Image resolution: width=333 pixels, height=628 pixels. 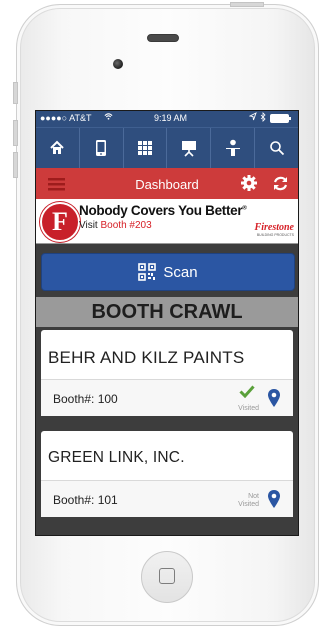 I want to click on visit-status: Not Visited, so click(x=248, y=501).